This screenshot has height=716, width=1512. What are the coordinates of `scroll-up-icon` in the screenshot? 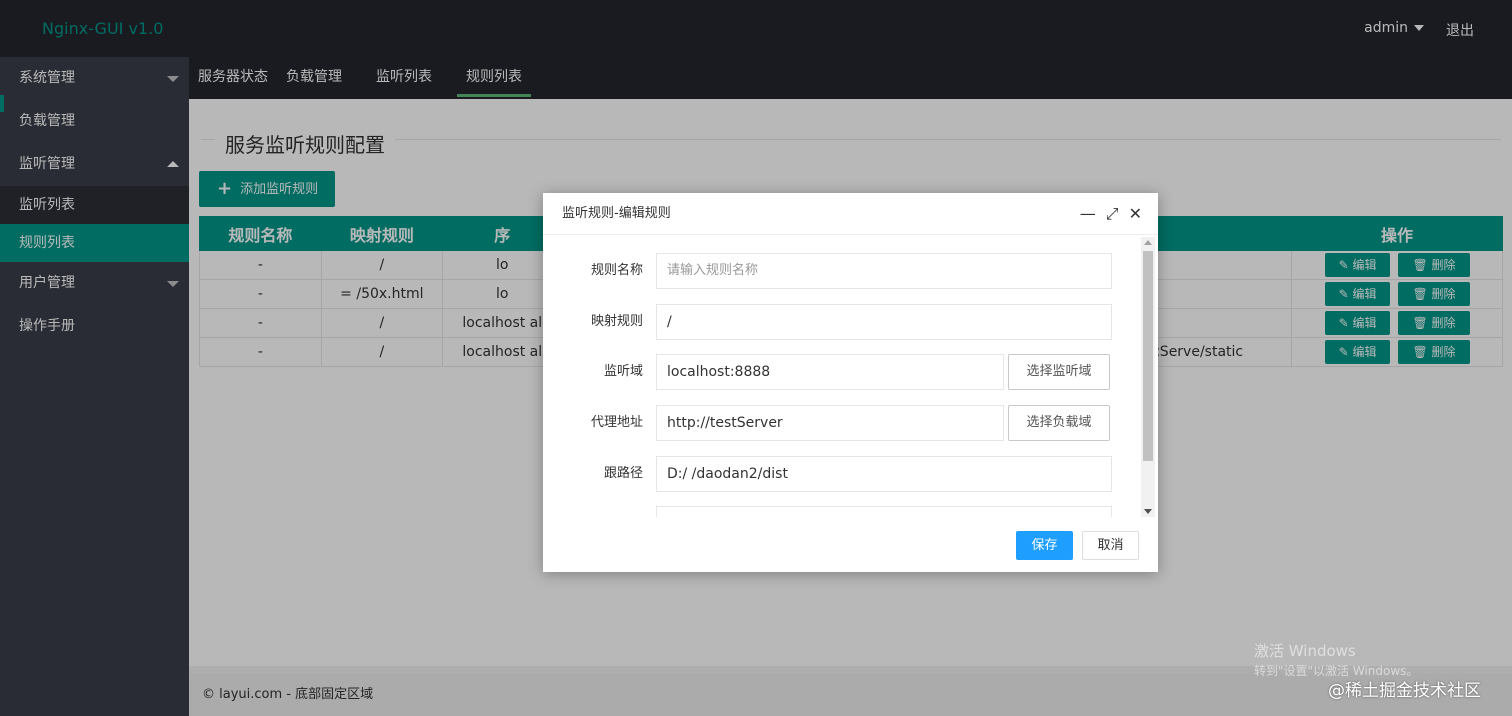 It's located at (1148, 242).